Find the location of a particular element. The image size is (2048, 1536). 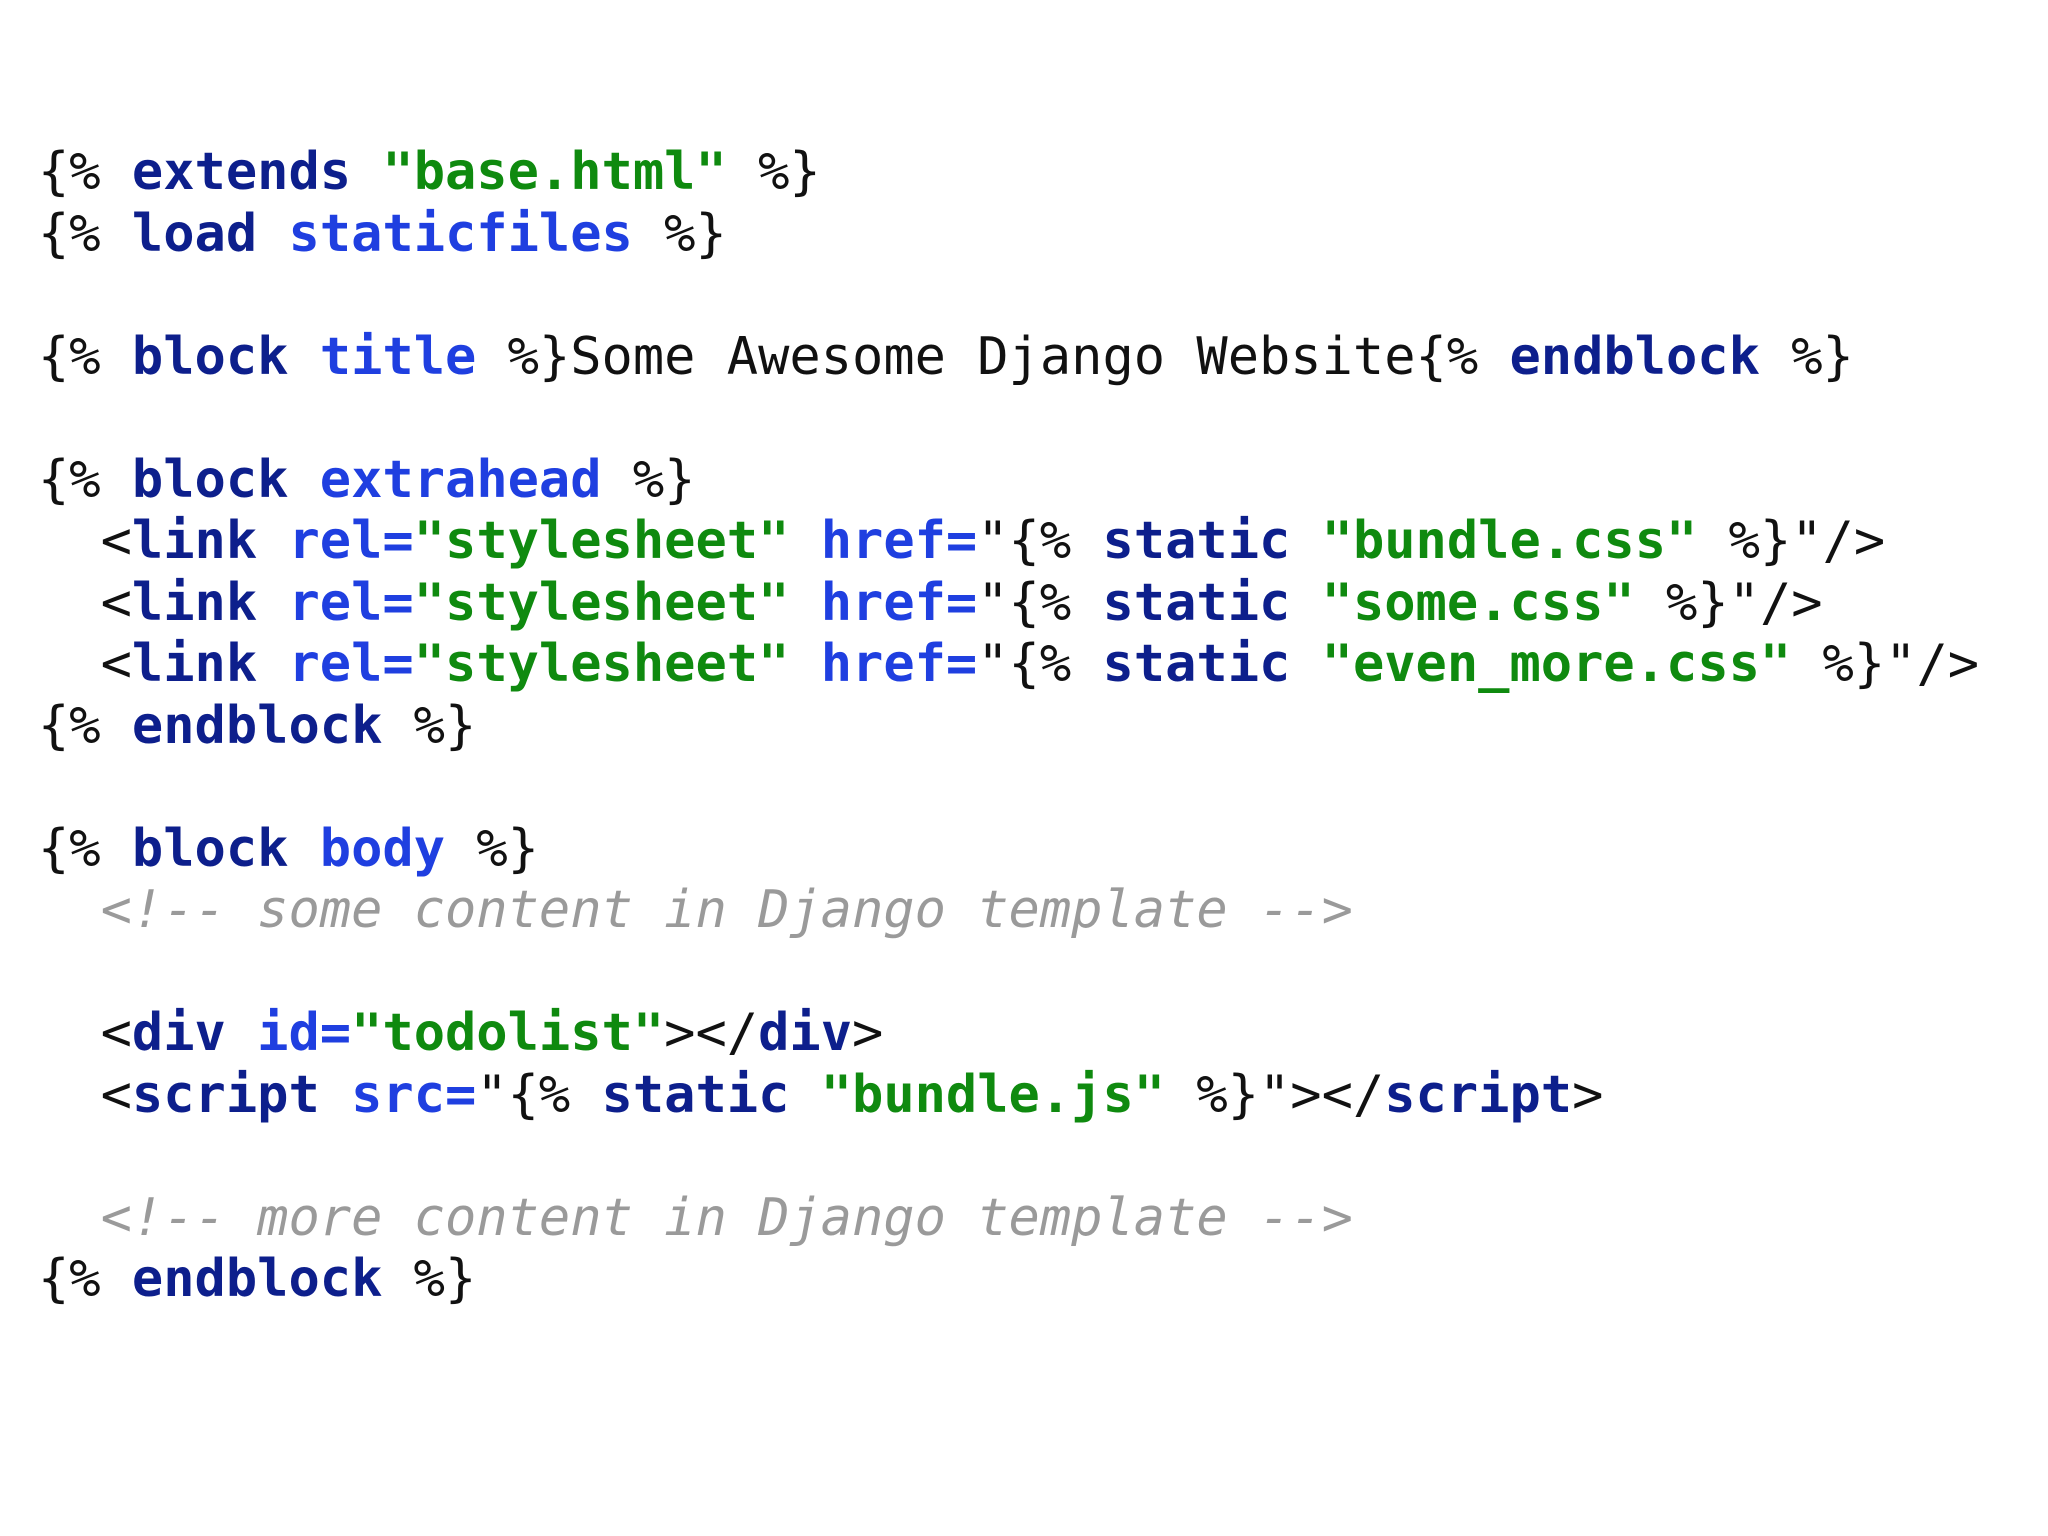

code-line: <div id="todolist"></div> is located at coordinates (1008, 1034).